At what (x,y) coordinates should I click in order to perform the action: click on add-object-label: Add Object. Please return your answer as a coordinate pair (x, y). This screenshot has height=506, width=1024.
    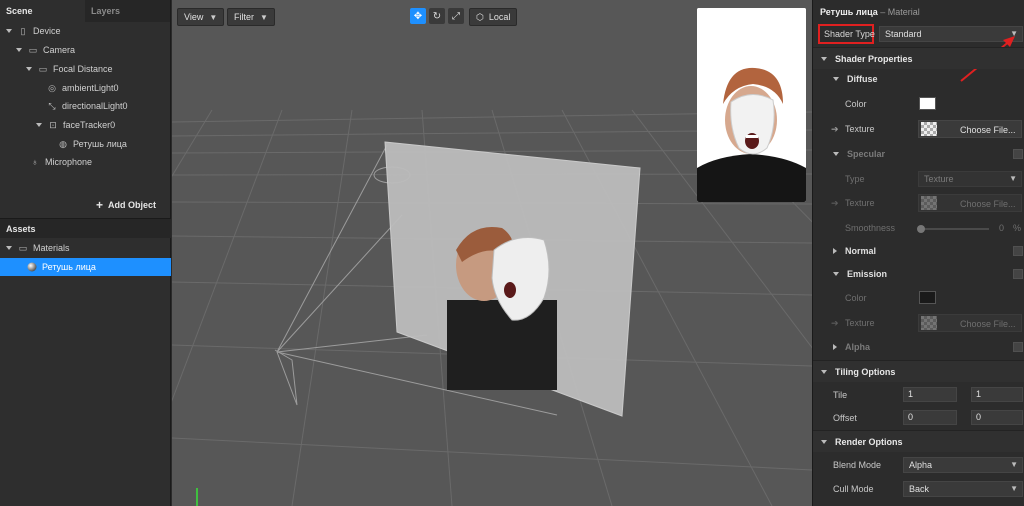
    Looking at the image, I should click on (132, 205).